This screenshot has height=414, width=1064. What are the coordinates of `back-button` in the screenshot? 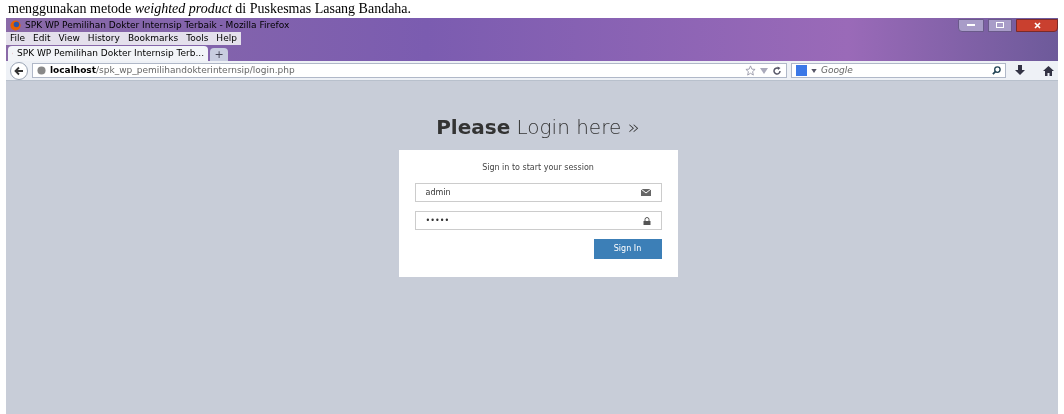 It's located at (19, 70).